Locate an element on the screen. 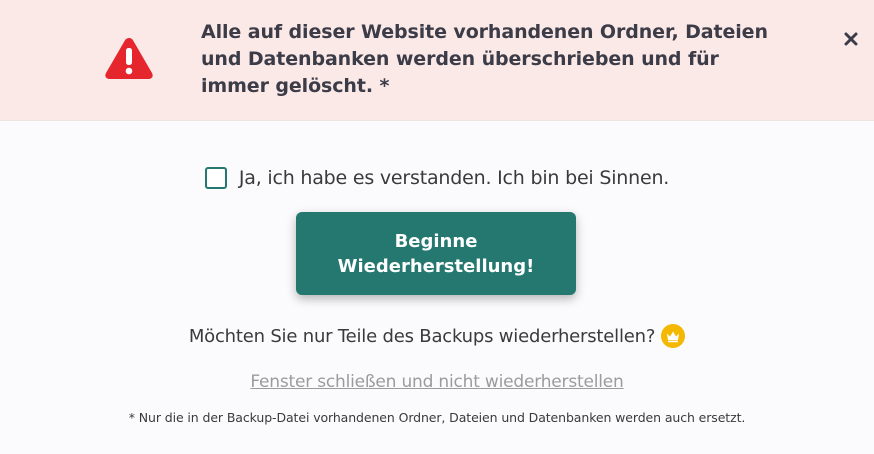 The height and width of the screenshot is (454, 874). restore-button-line-1: Beginne is located at coordinates (436, 241).